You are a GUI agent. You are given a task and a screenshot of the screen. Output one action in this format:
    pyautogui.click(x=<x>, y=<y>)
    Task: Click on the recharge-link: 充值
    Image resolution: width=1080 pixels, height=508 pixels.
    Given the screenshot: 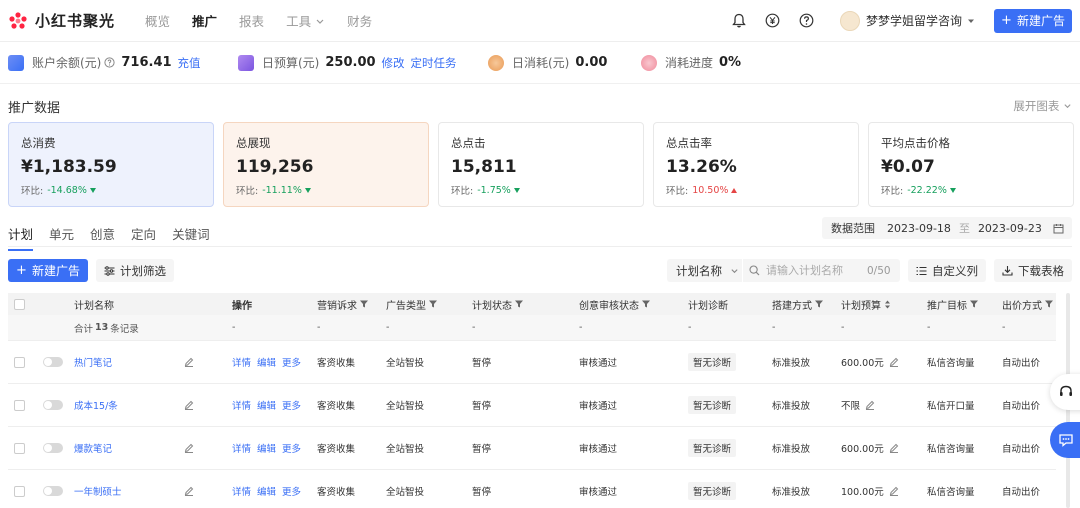 What is the action you would take?
    pyautogui.click(x=189, y=63)
    